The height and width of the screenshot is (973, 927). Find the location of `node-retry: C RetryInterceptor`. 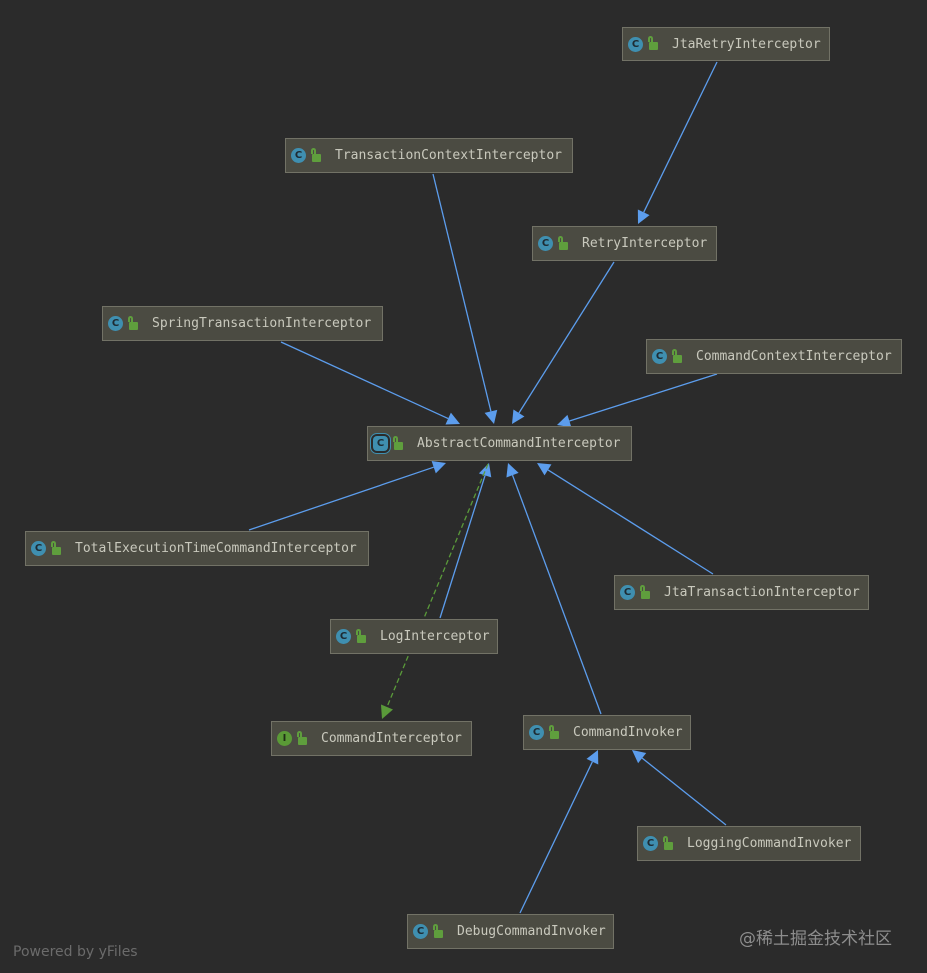

node-retry: C RetryInterceptor is located at coordinates (624, 243).